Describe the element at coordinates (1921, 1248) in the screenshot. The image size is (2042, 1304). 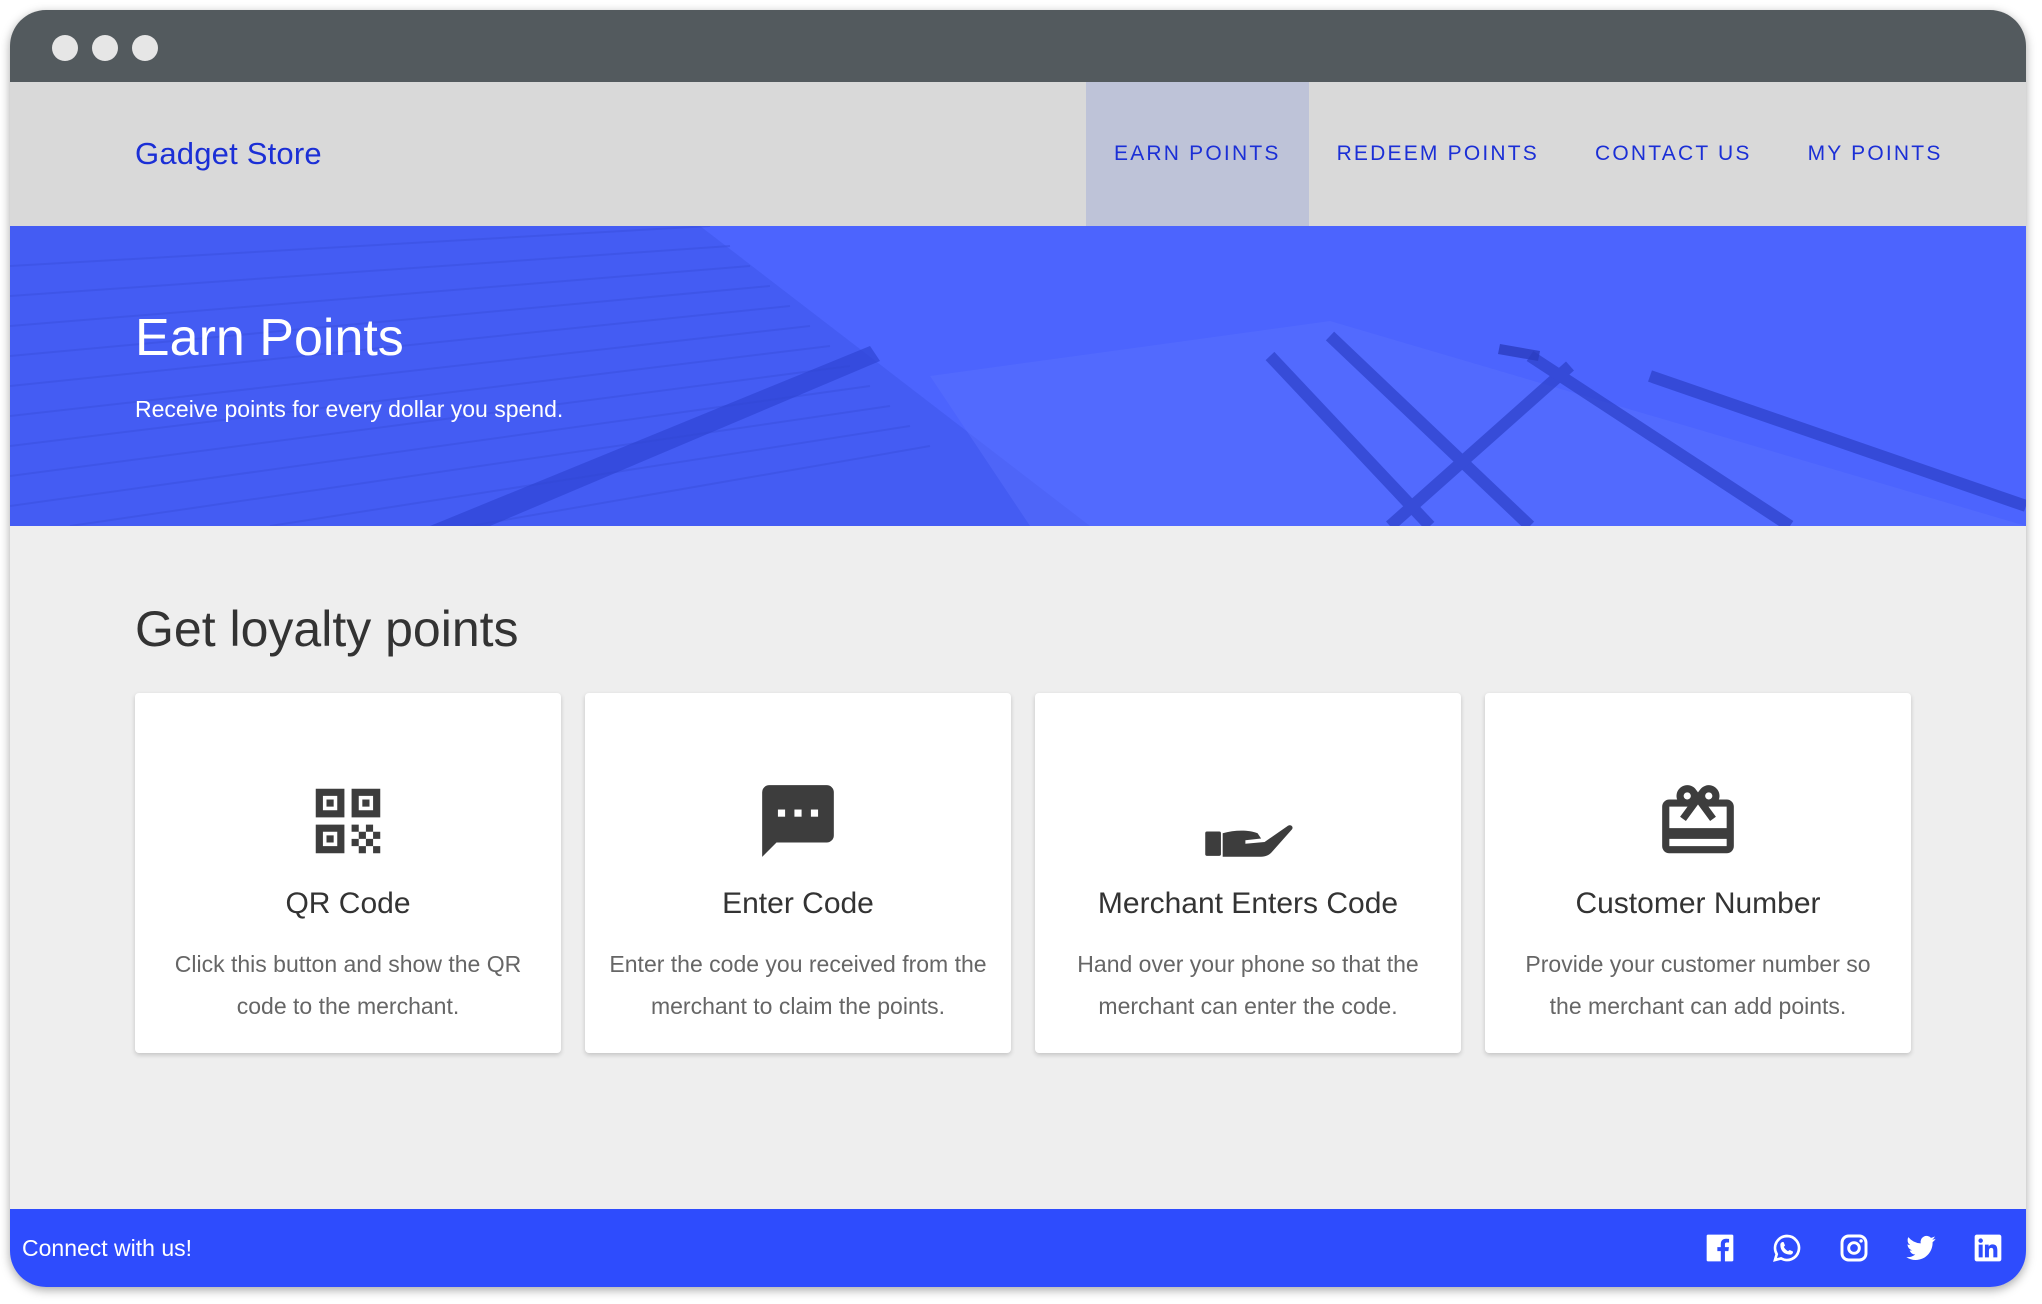
I see `twitter-icon` at that location.